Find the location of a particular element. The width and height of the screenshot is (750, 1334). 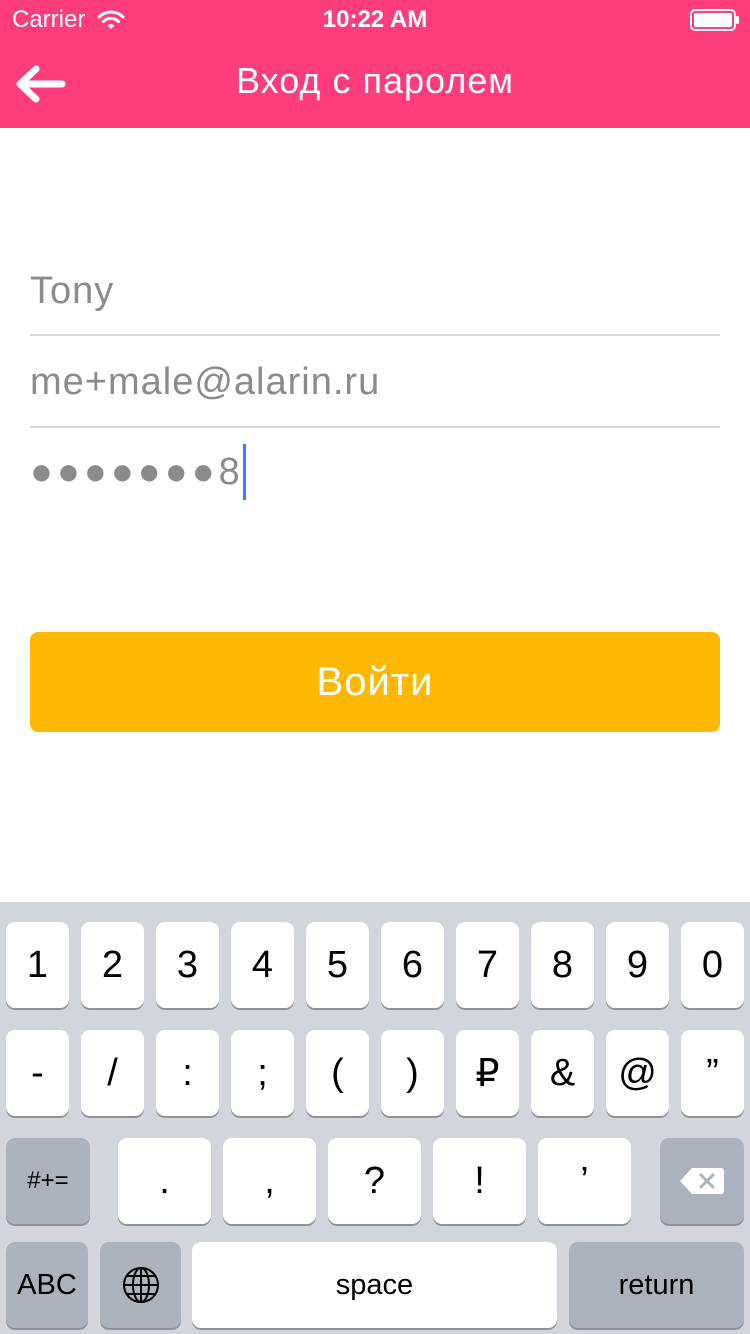

key-5: 5 is located at coordinates (337, 965).